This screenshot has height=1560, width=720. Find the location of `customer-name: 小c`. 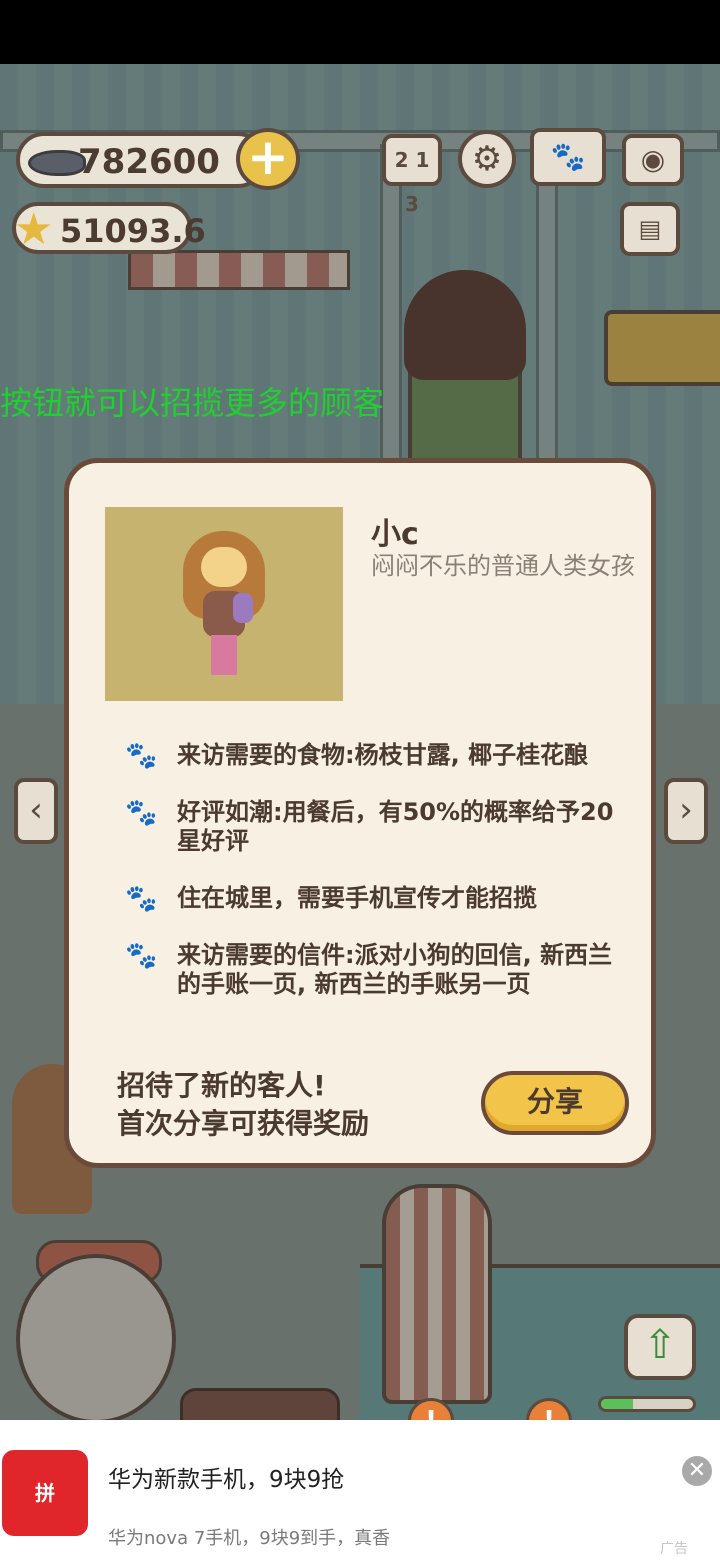

customer-name: 小c is located at coordinates (395, 534).